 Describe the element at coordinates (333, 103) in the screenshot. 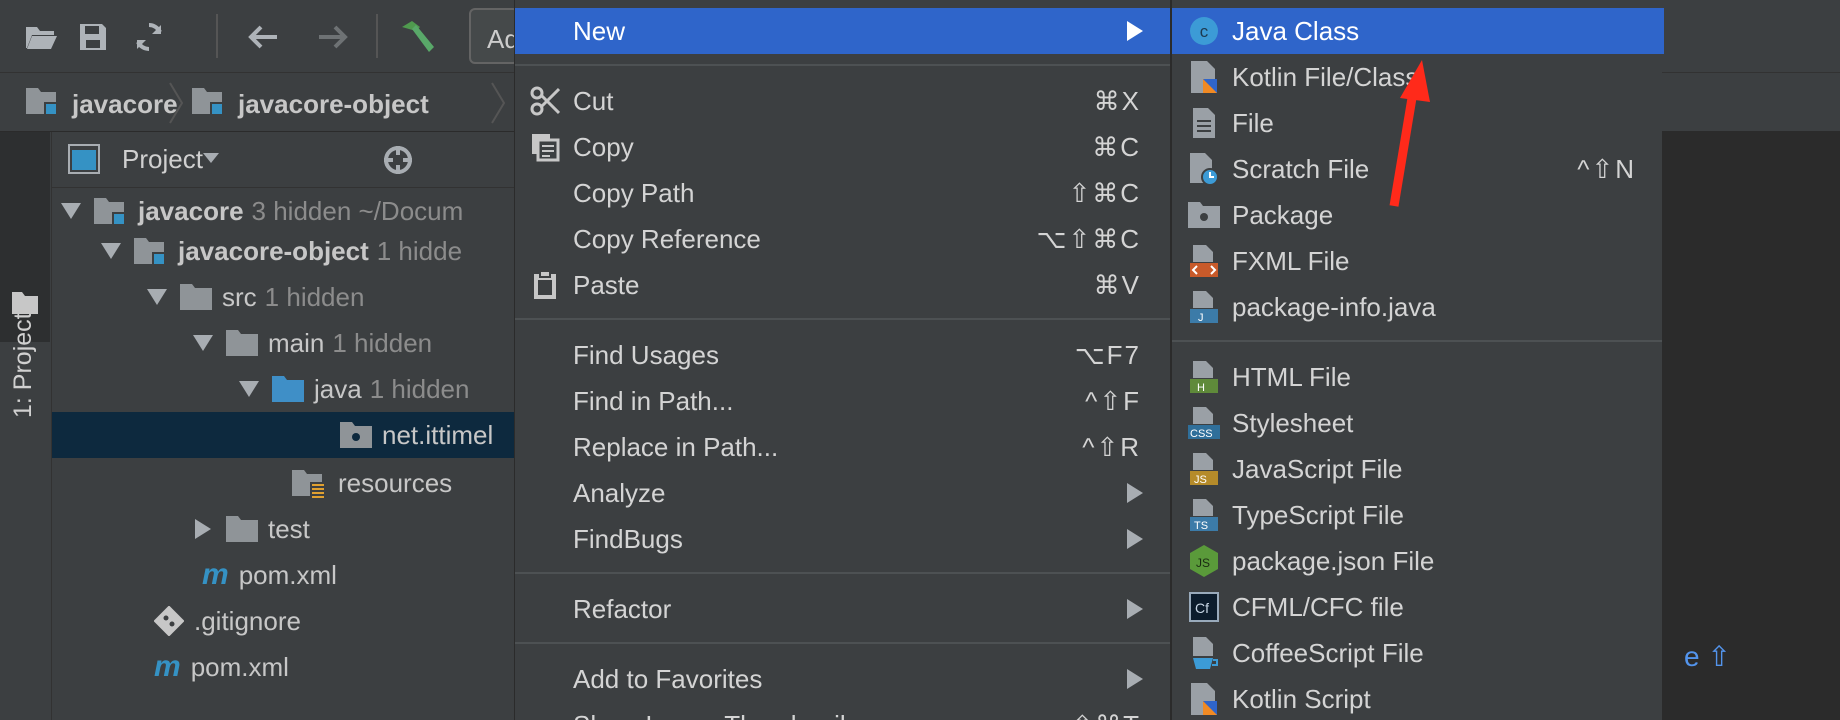

I see `breadcrumb-label: javacore-object` at that location.